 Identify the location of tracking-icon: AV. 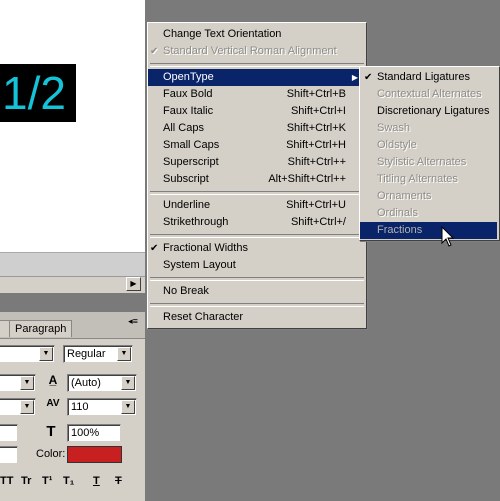
(53, 403).